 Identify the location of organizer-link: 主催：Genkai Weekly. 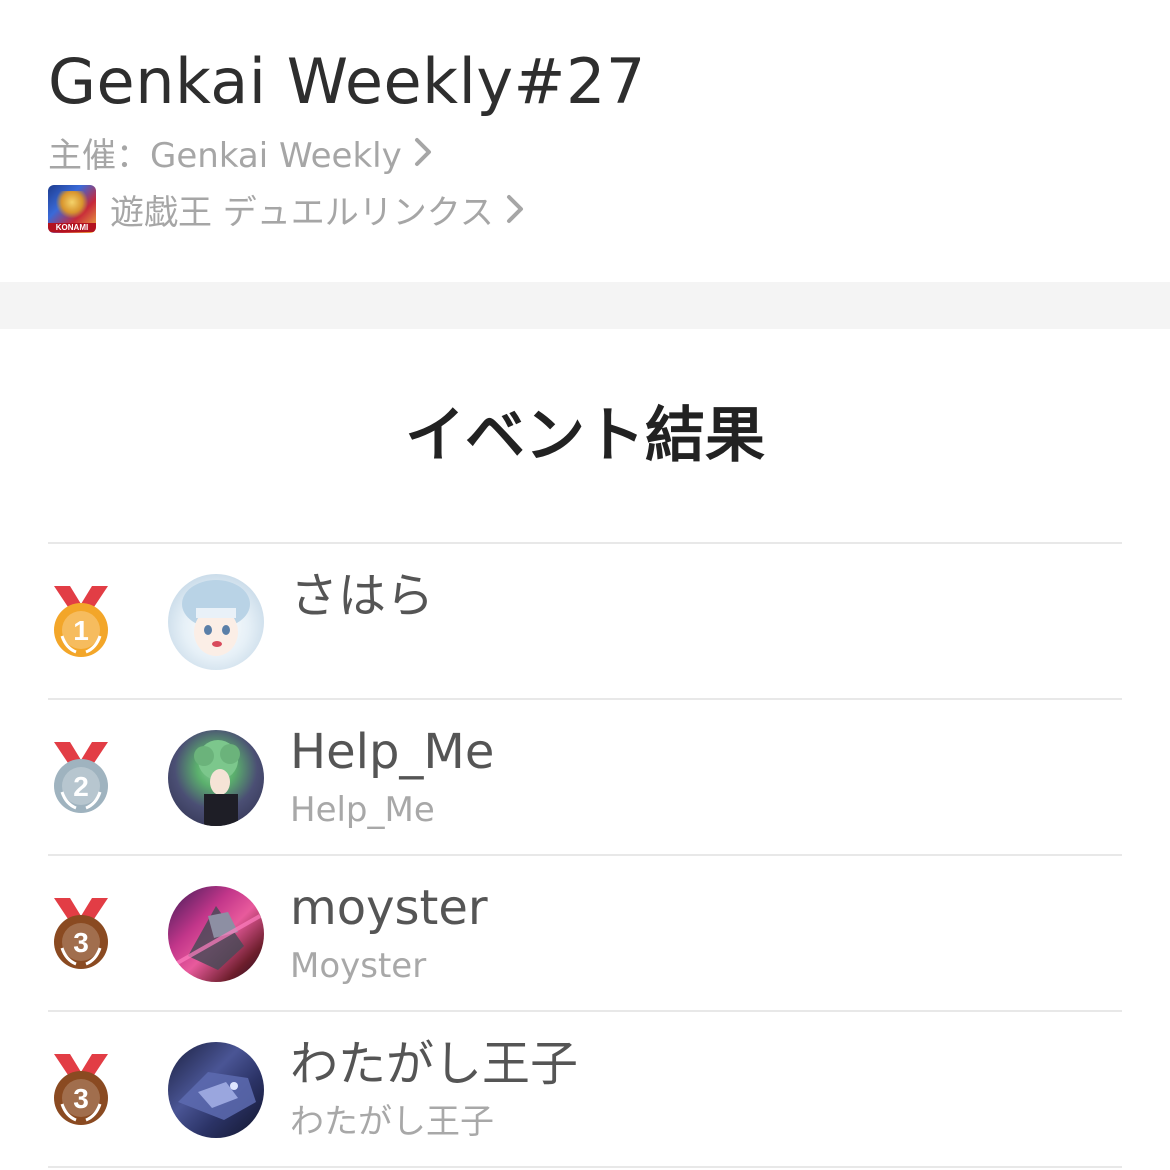
(240, 152).